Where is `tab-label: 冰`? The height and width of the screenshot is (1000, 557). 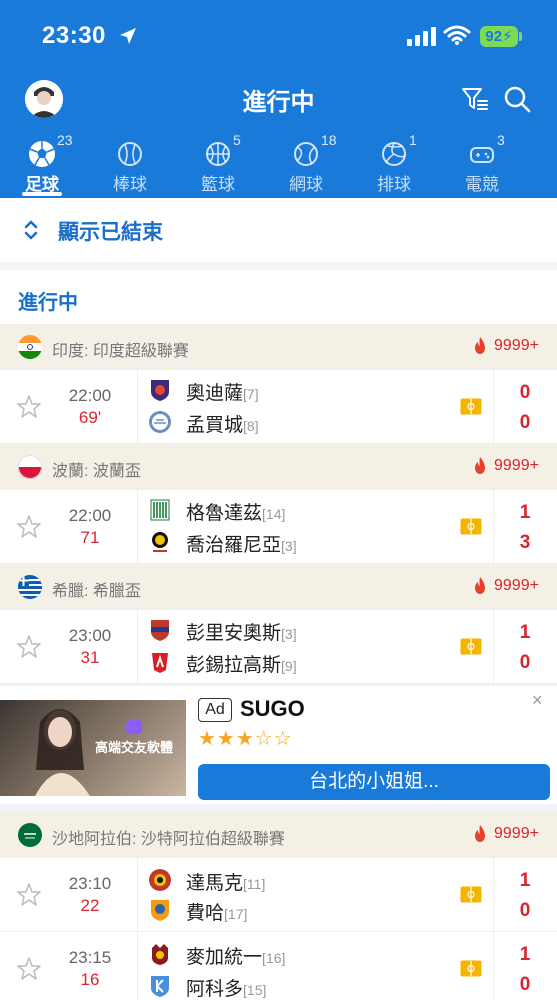
tab-label: 冰 is located at coordinates (542, 182).